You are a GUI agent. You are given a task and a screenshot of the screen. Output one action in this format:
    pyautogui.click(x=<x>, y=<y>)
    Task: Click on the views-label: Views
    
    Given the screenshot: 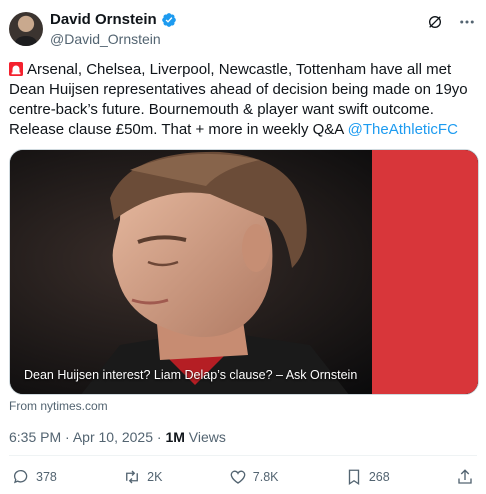 What is the action you would take?
    pyautogui.click(x=207, y=437)
    